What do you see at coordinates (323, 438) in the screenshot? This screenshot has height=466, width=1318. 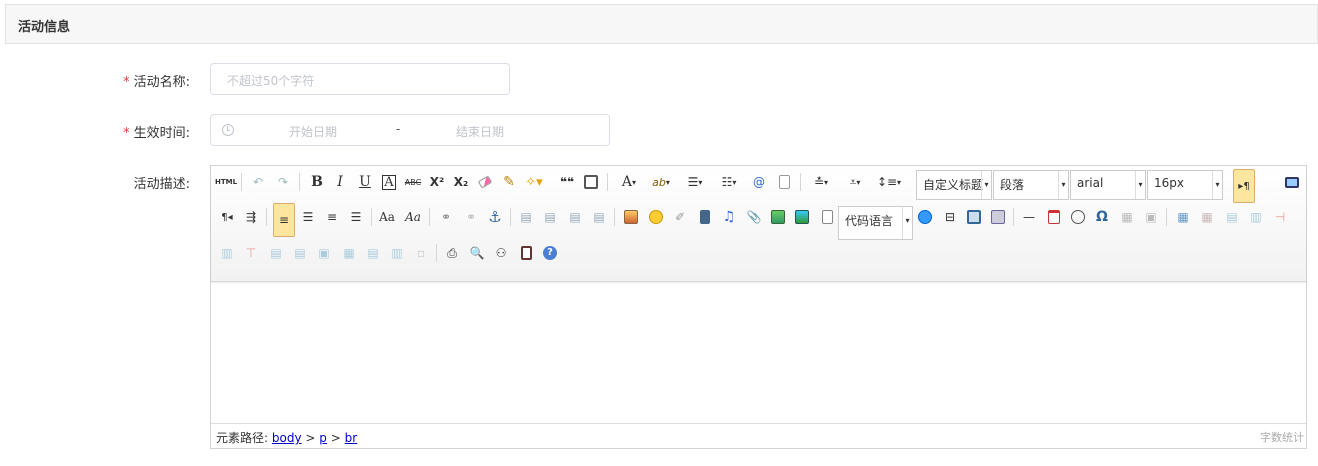 I see `path-p-link: p` at bounding box center [323, 438].